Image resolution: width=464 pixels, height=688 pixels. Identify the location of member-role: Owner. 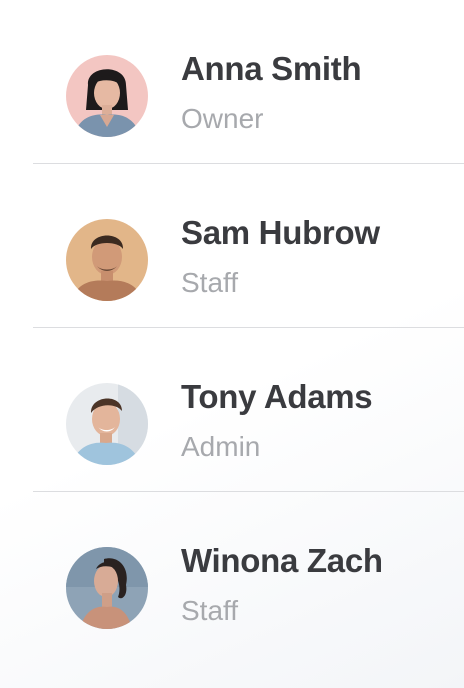
(222, 118).